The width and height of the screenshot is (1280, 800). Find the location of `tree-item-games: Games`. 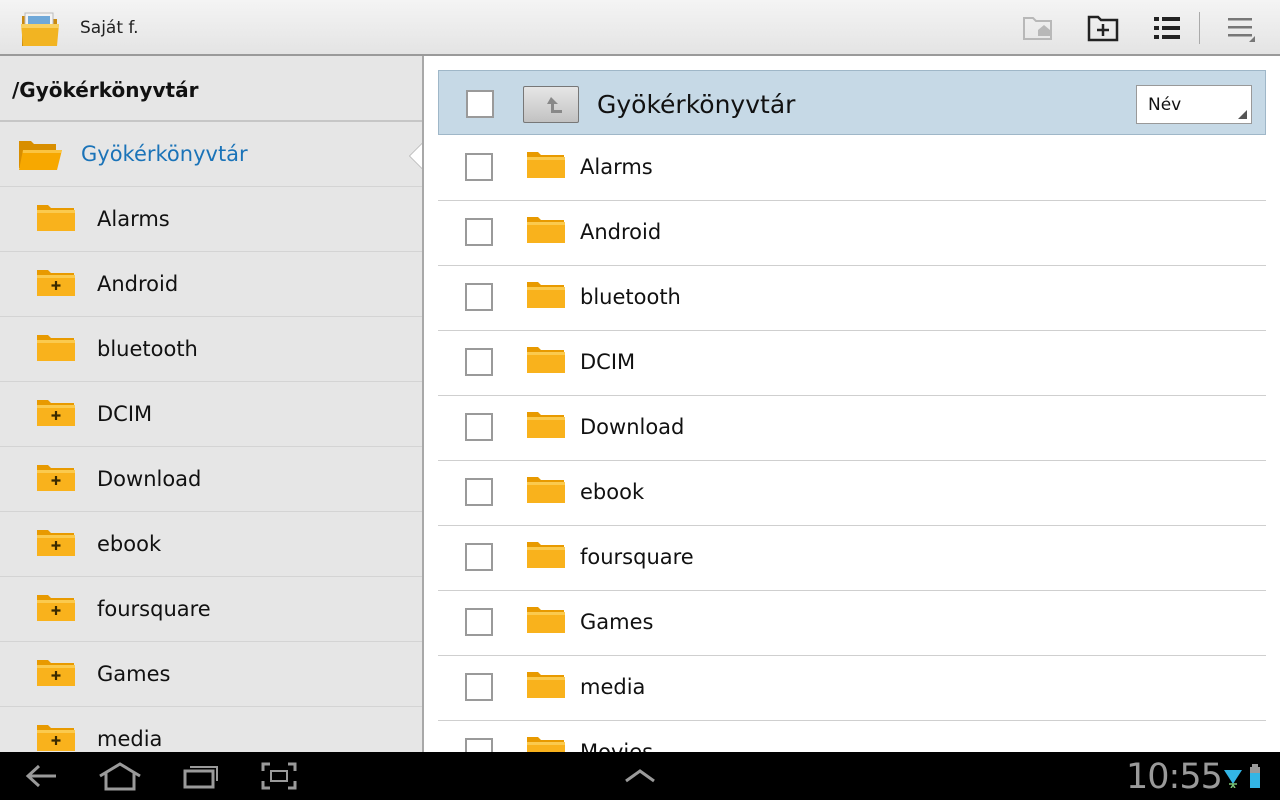

tree-item-games: Games is located at coordinates (211, 674).